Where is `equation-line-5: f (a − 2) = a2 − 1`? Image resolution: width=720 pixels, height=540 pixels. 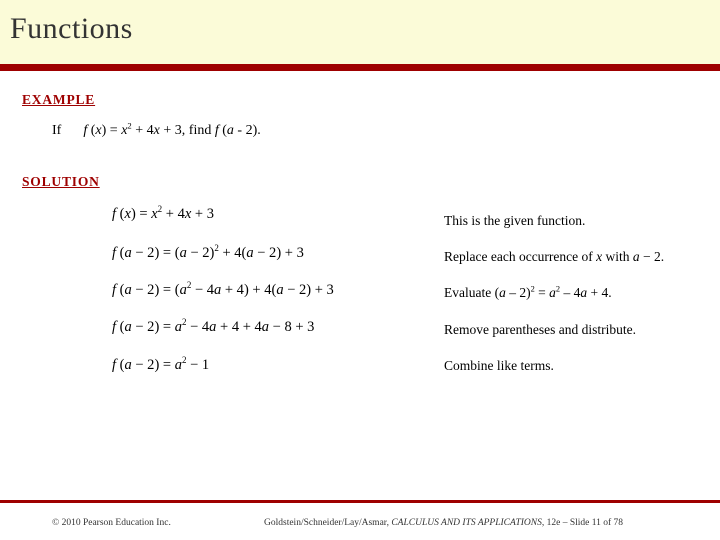 equation-line-5: f (a − 2) = a2 − 1 is located at coordinates (161, 364).